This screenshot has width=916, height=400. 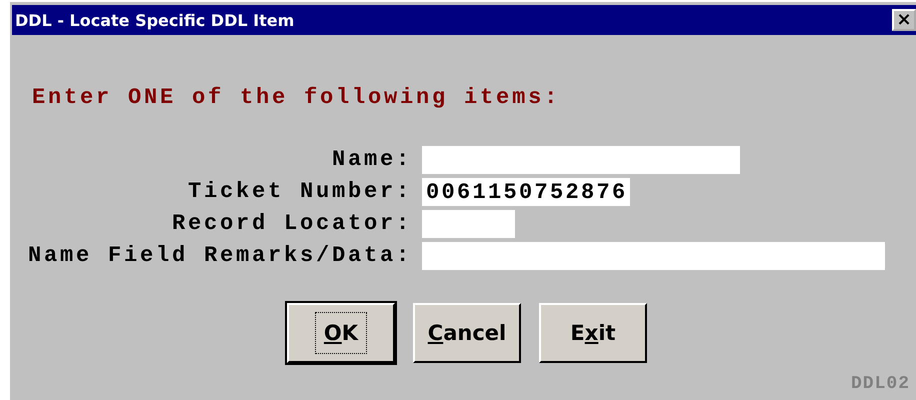 I want to click on dialog-button: OK, so click(x=341, y=333).